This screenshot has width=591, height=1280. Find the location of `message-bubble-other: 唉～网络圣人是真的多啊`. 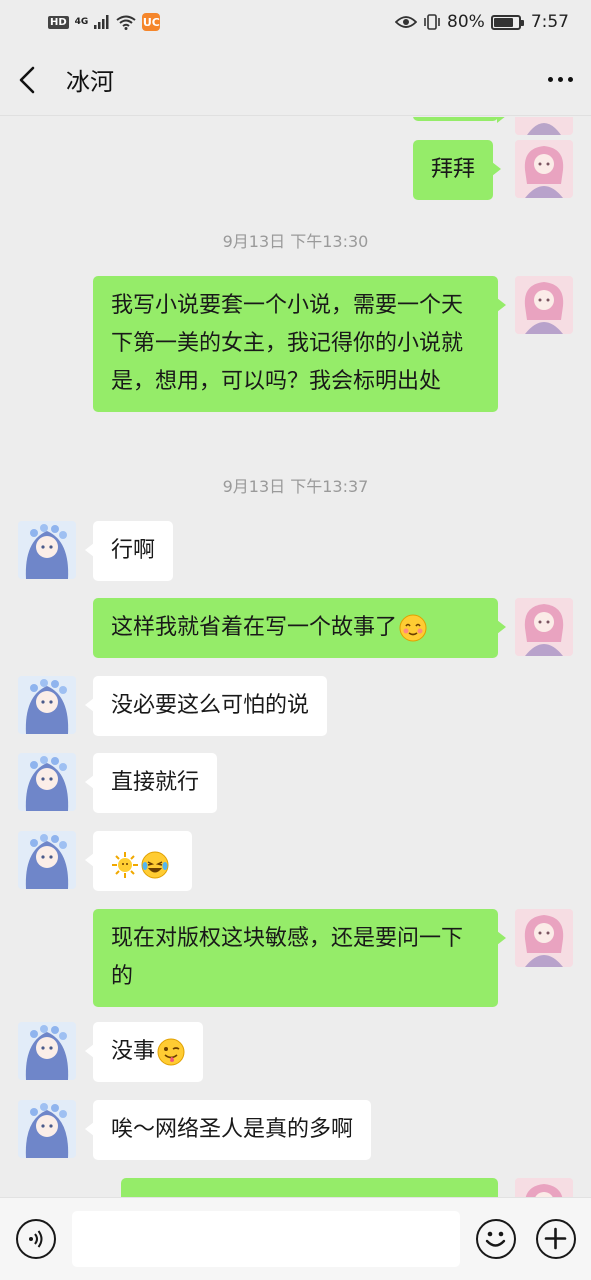

message-bubble-other: 唉～网络圣人是真的多啊 is located at coordinates (228, 1130).